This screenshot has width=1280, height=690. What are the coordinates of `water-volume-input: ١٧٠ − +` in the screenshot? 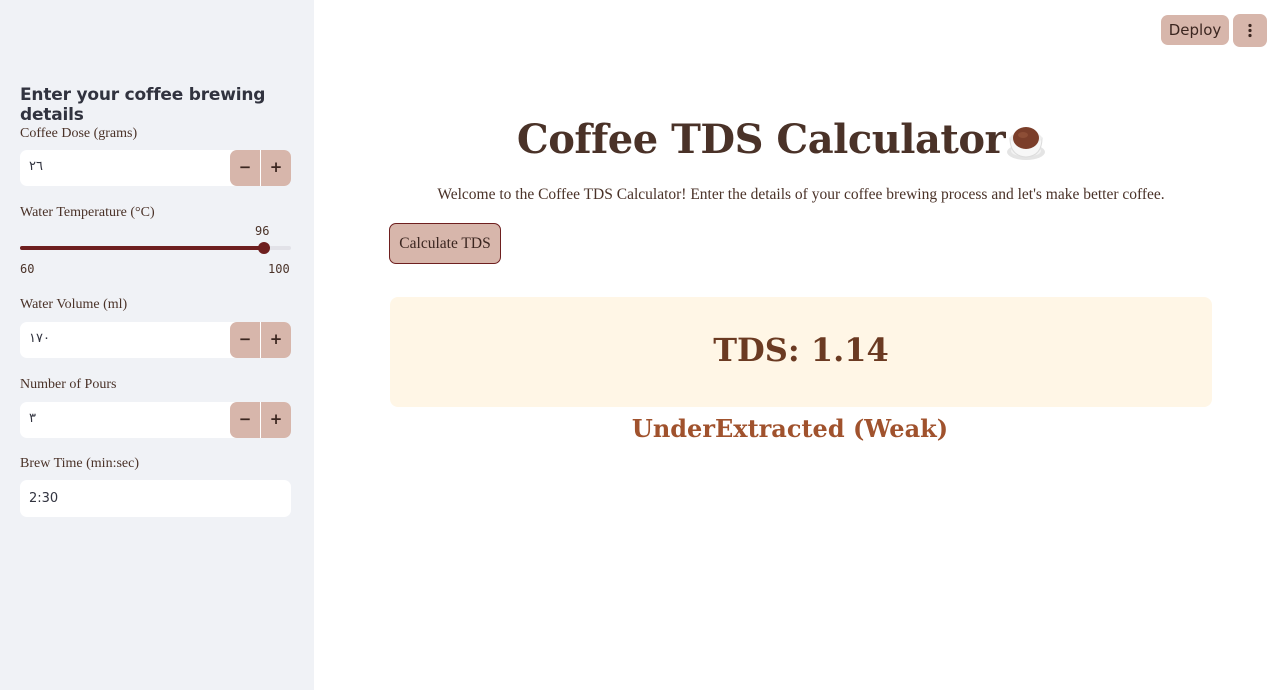 It's located at (155, 340).